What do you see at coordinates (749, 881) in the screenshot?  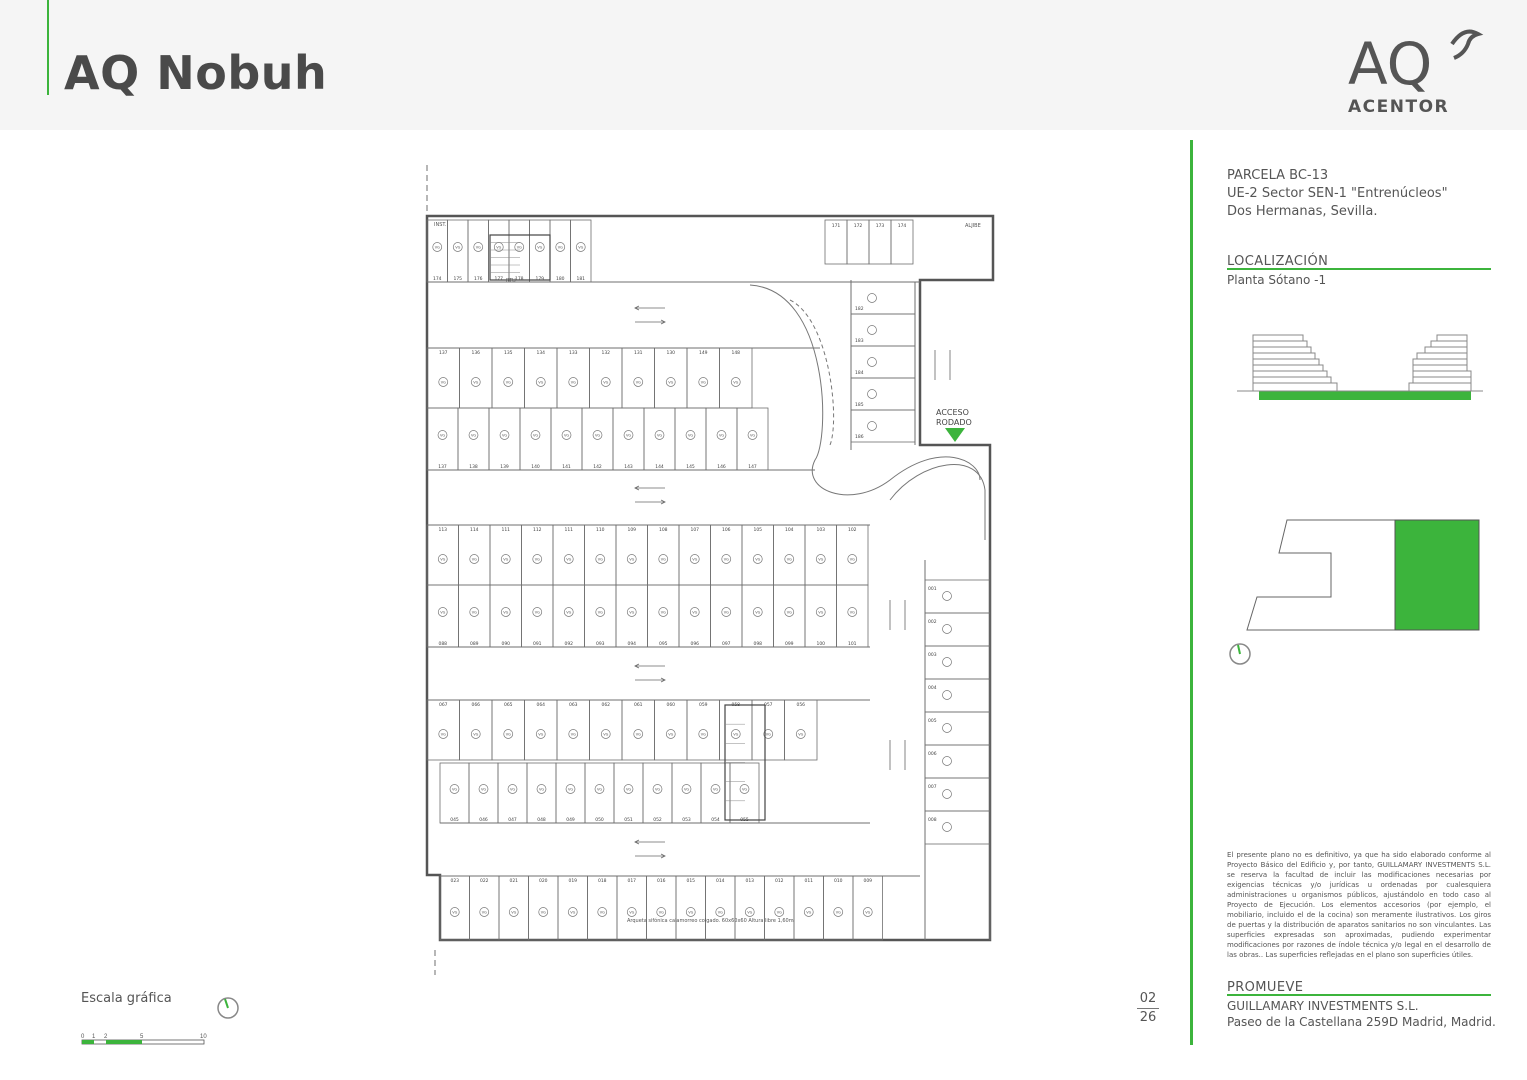 I see `space-number: 013` at bounding box center [749, 881].